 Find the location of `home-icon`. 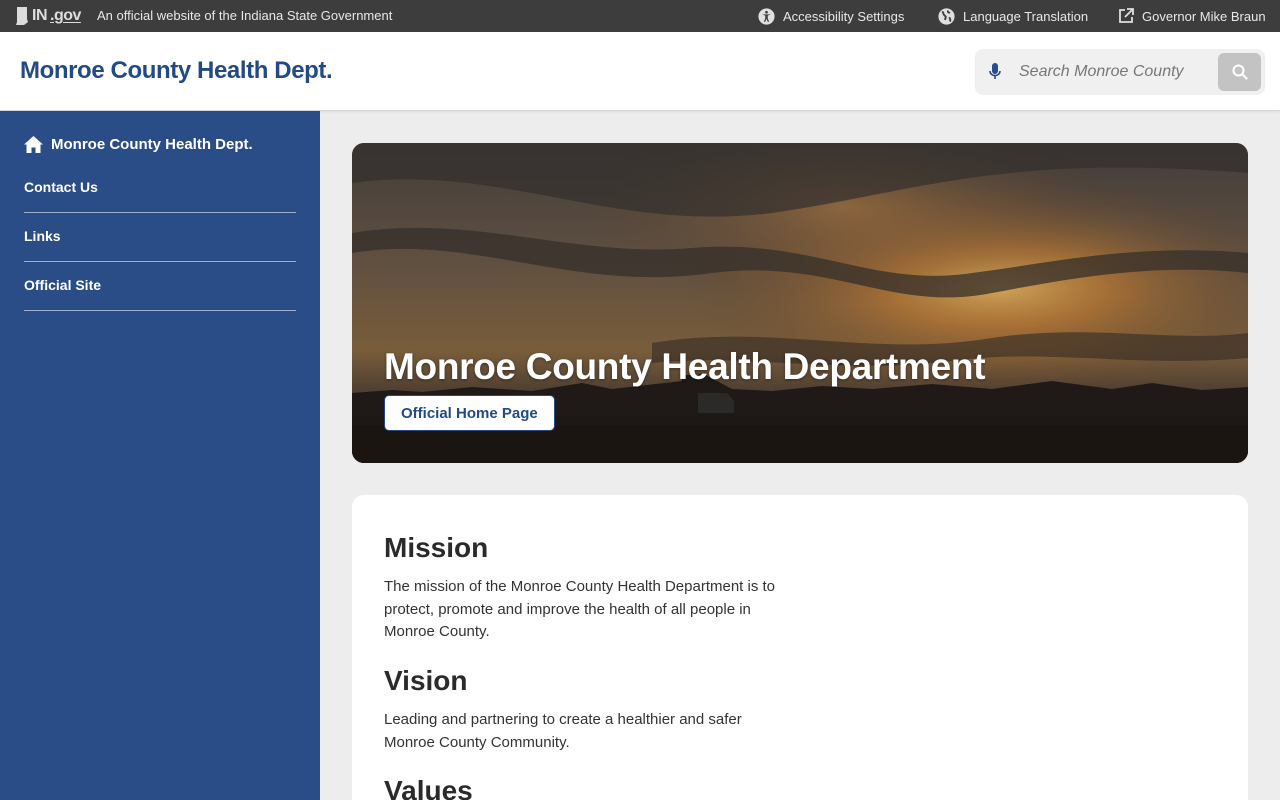

home-icon is located at coordinates (33, 144).